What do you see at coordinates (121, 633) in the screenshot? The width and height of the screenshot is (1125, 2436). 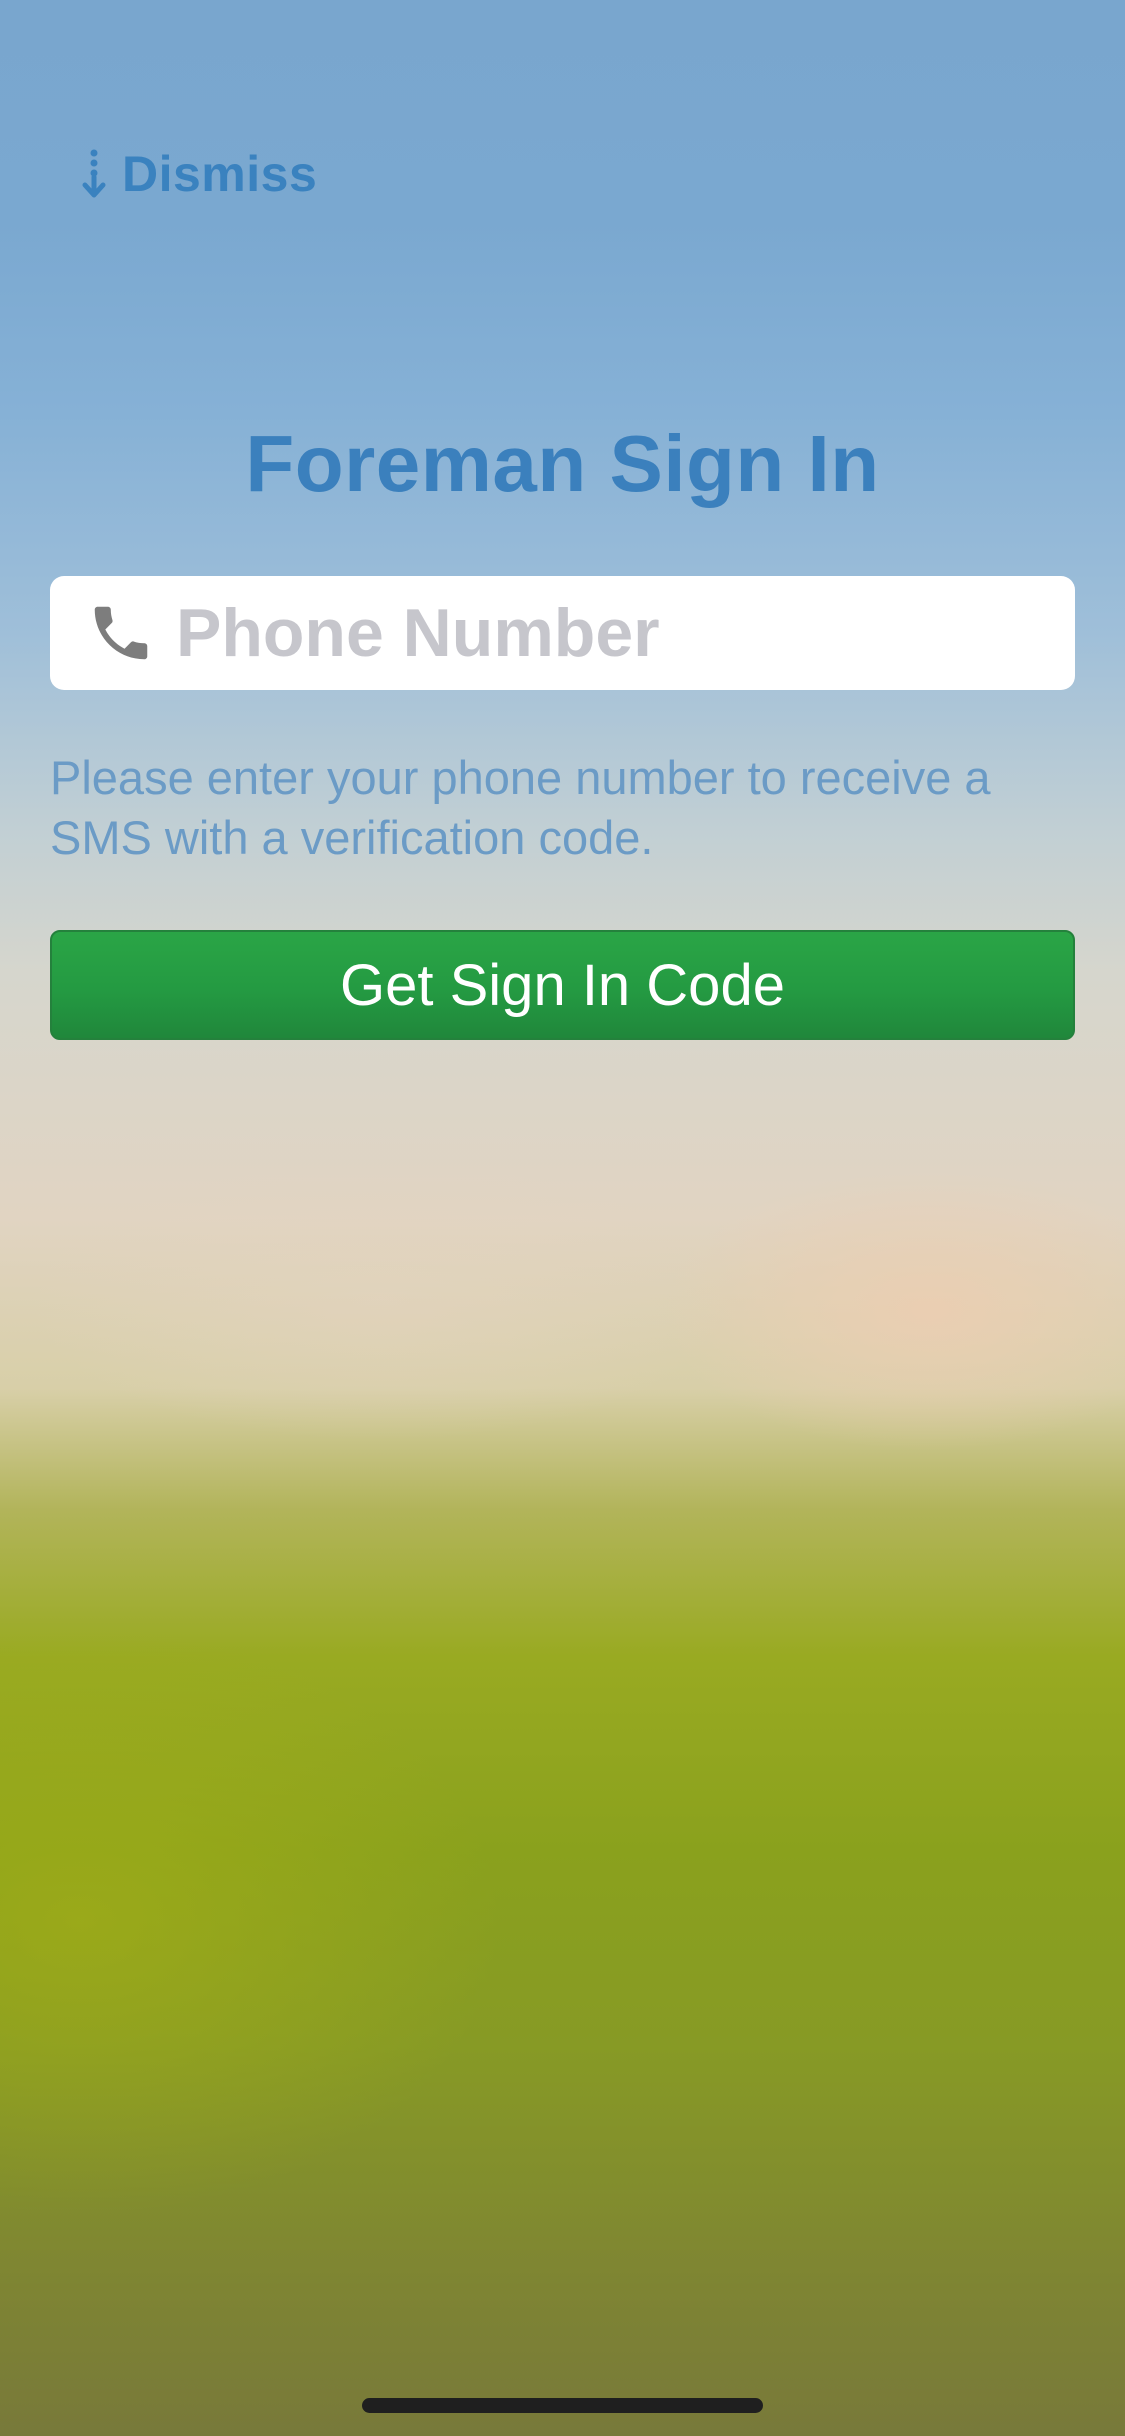 I see `phone-icon` at bounding box center [121, 633].